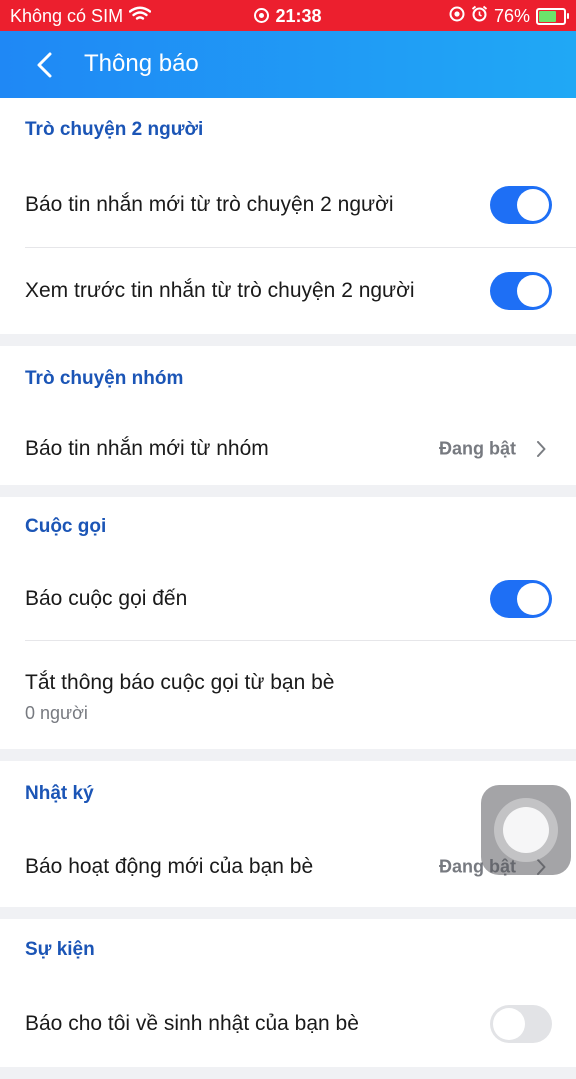 This screenshot has width=576, height=1079. I want to click on chevron-right-icon, so click(541, 448).